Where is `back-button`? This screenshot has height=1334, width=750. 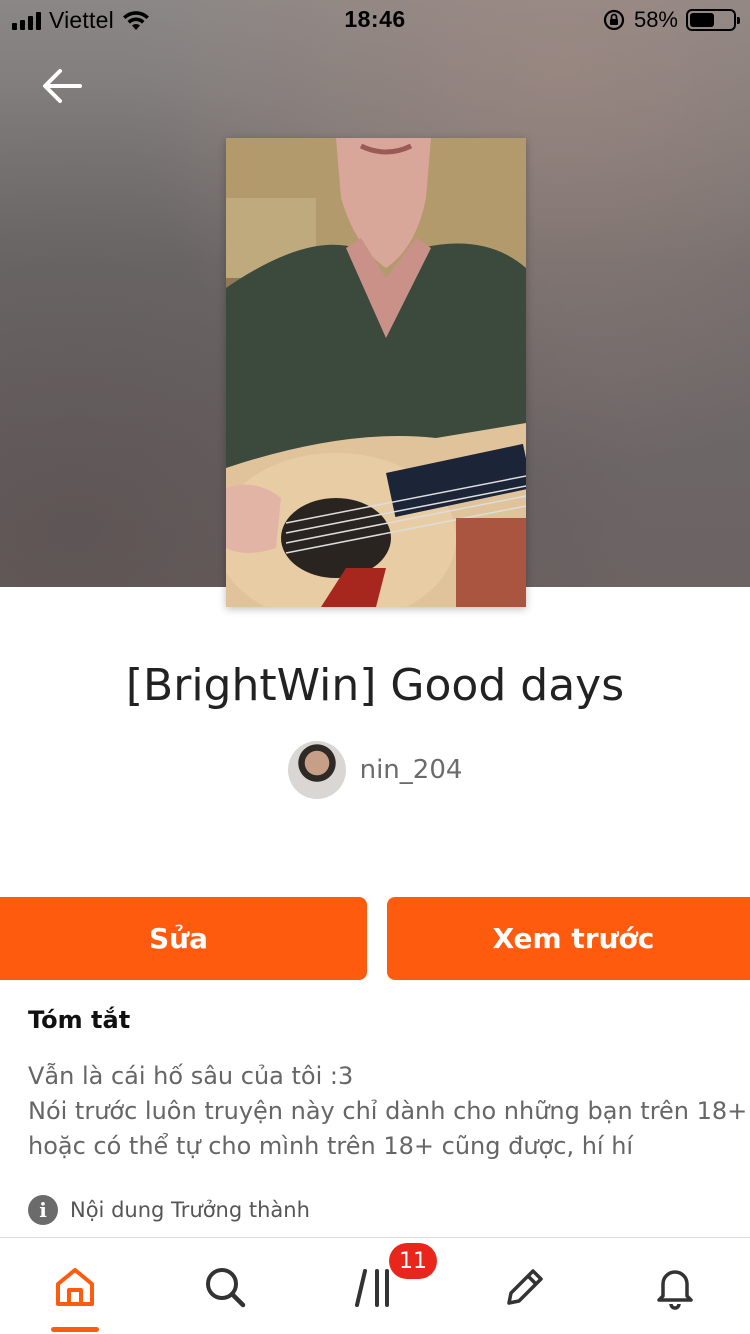 back-button is located at coordinates (62, 86).